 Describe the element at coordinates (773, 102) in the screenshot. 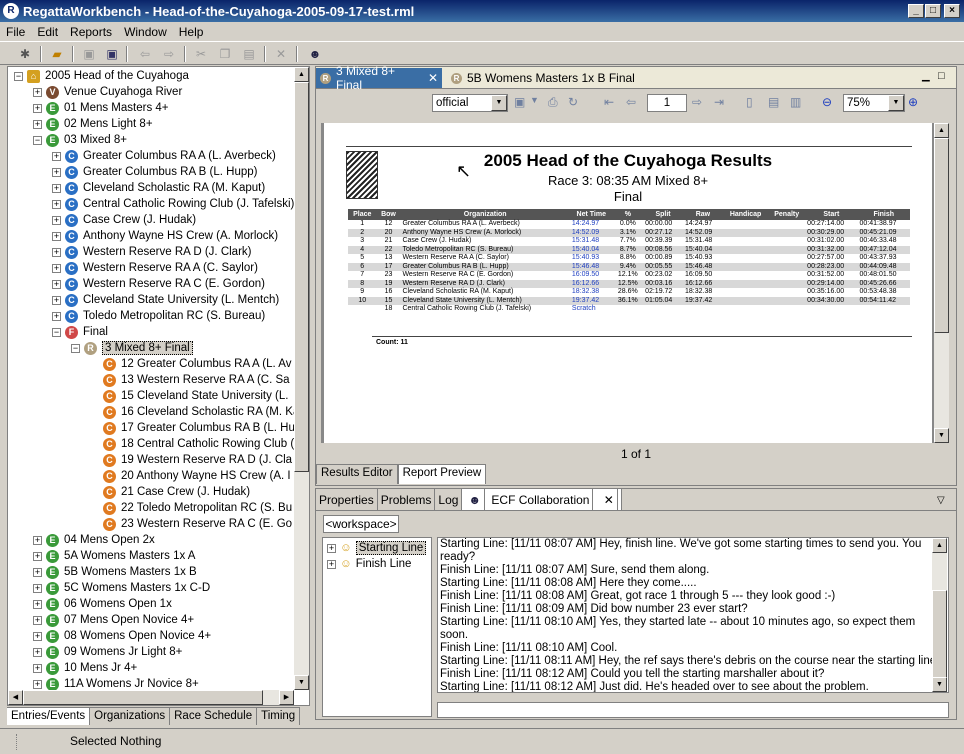

I see `continuous-page-icon: ▤` at that location.